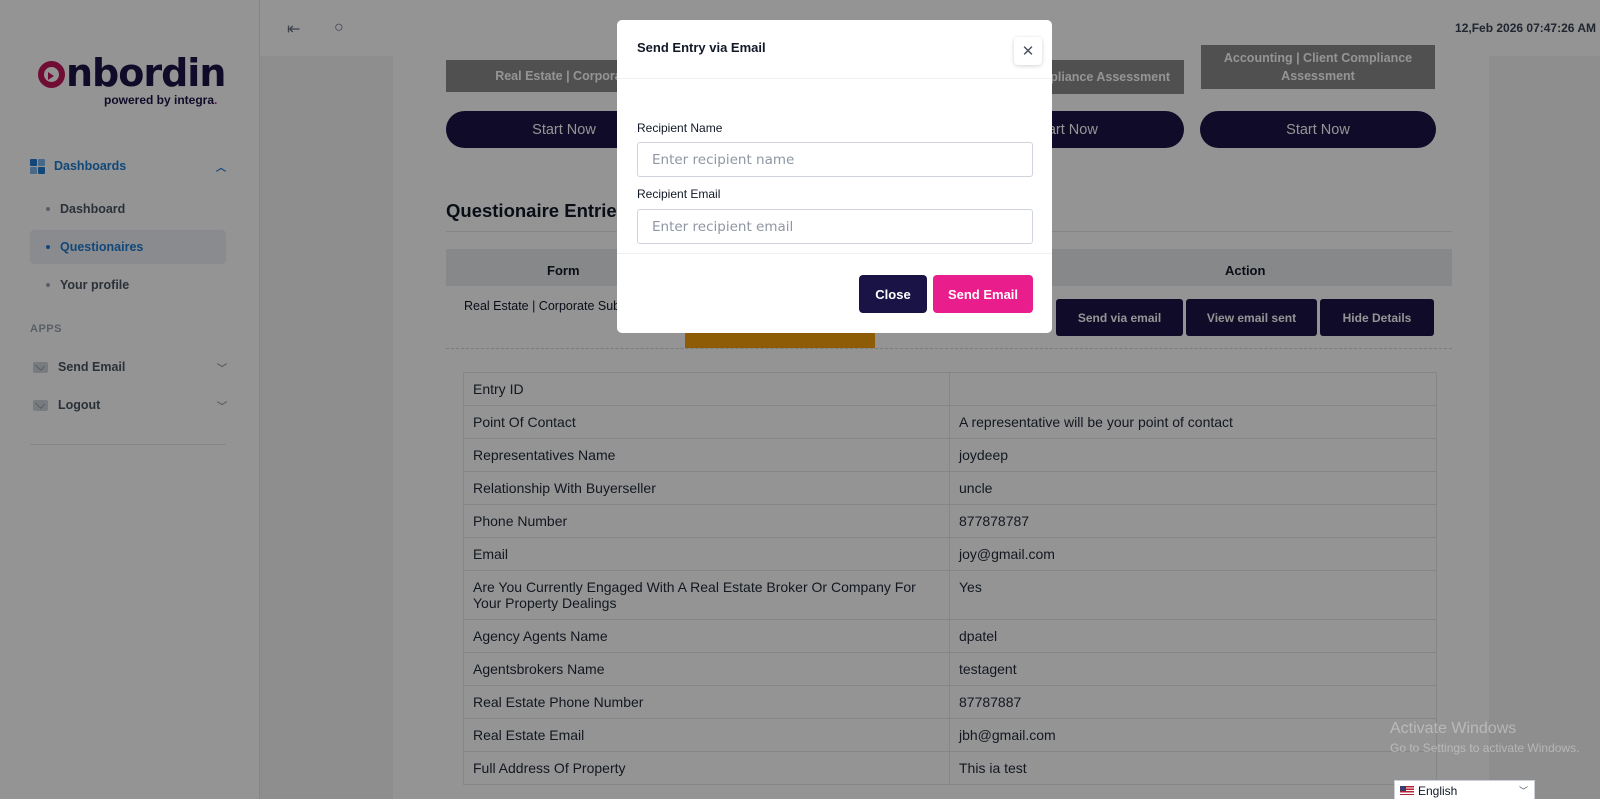 The height and width of the screenshot is (799, 1600). Describe the element at coordinates (1464, 789) in the screenshot. I see `language-select: English ﹀` at that location.